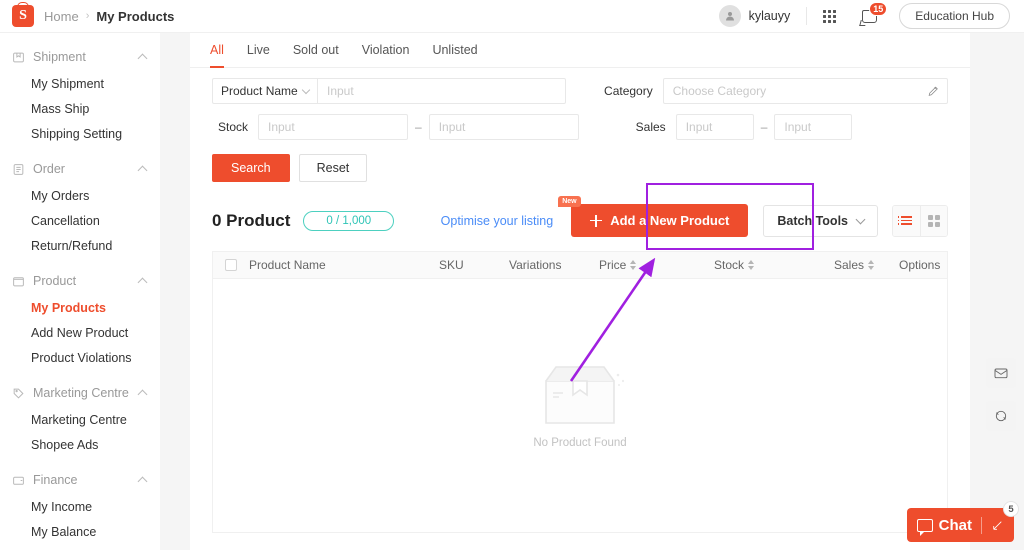 Image resolution: width=1024 pixels, height=550 pixels. I want to click on category-field, so click(805, 91).